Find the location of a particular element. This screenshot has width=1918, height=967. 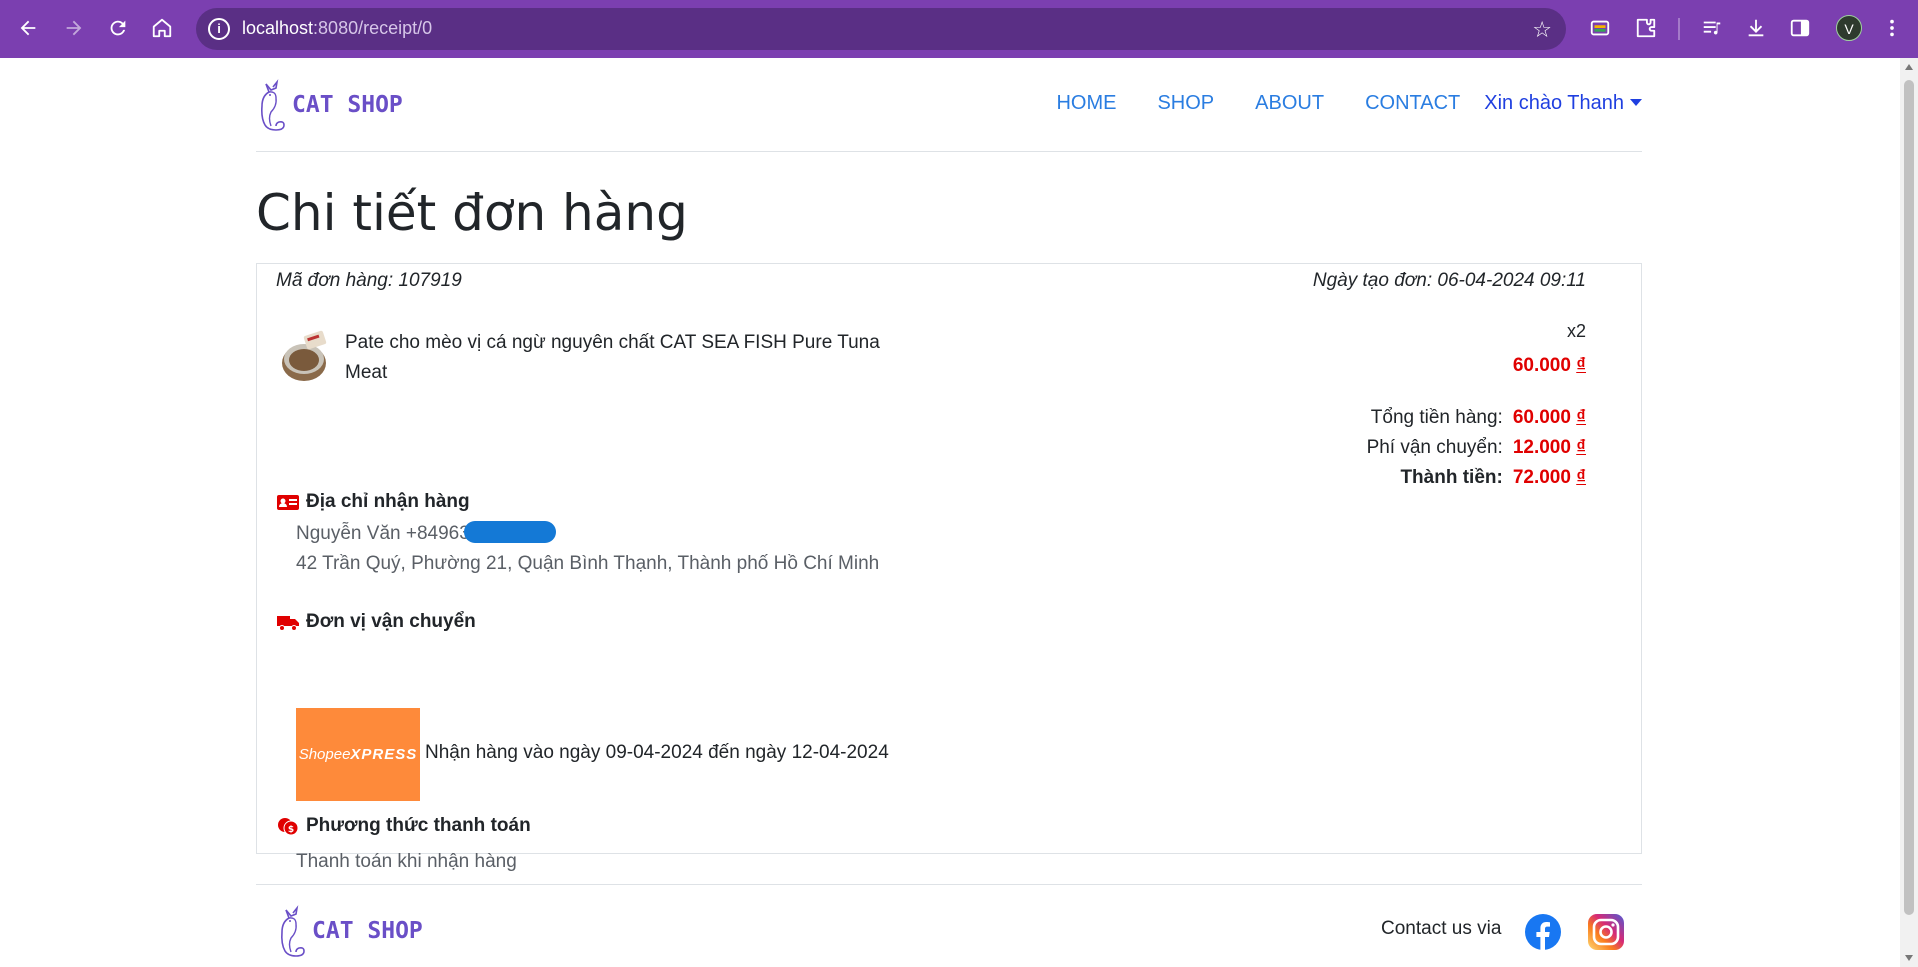

scrollbar-thumb is located at coordinates (1909, 497).